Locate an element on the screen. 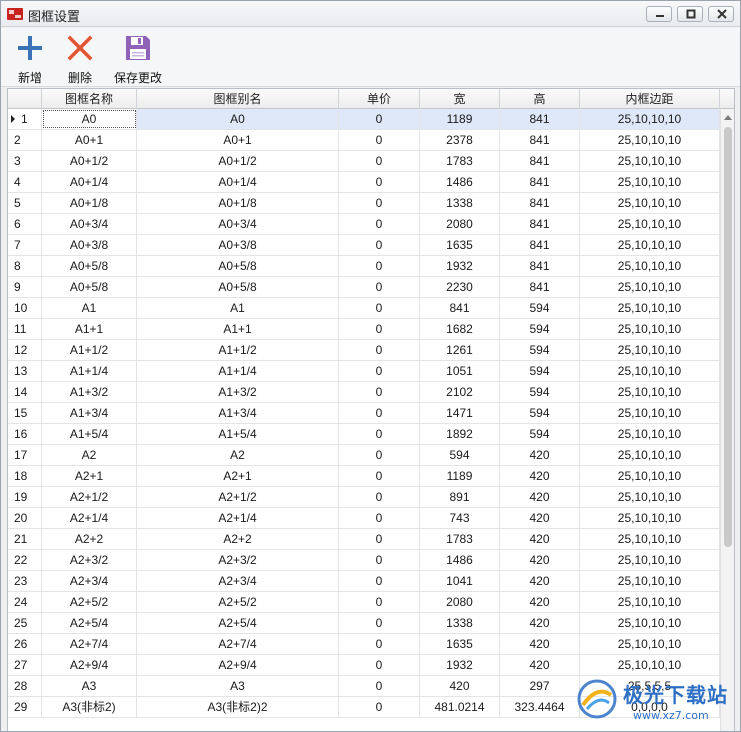  frame-name-cell: A2+3/2 is located at coordinates (89, 560).